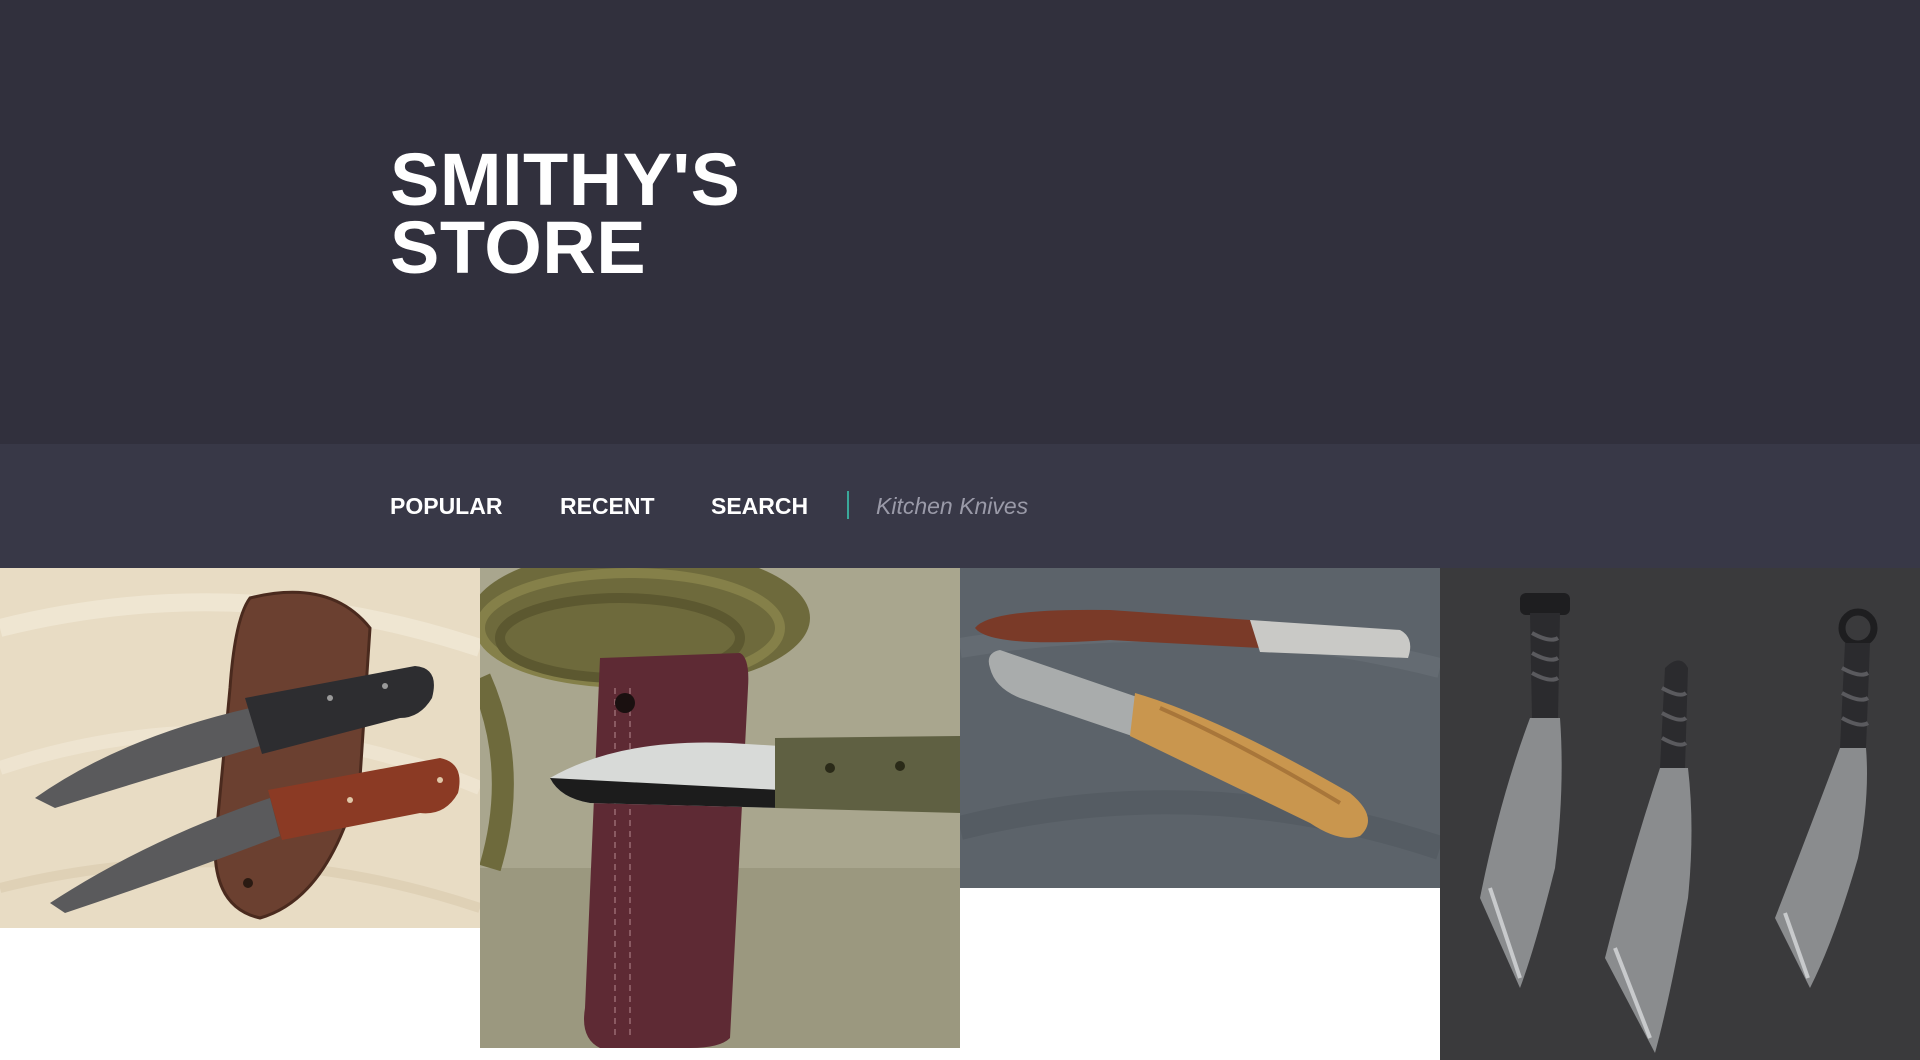  What do you see at coordinates (446, 506) in the screenshot?
I see `nav-popular-link: POPULAR` at bounding box center [446, 506].